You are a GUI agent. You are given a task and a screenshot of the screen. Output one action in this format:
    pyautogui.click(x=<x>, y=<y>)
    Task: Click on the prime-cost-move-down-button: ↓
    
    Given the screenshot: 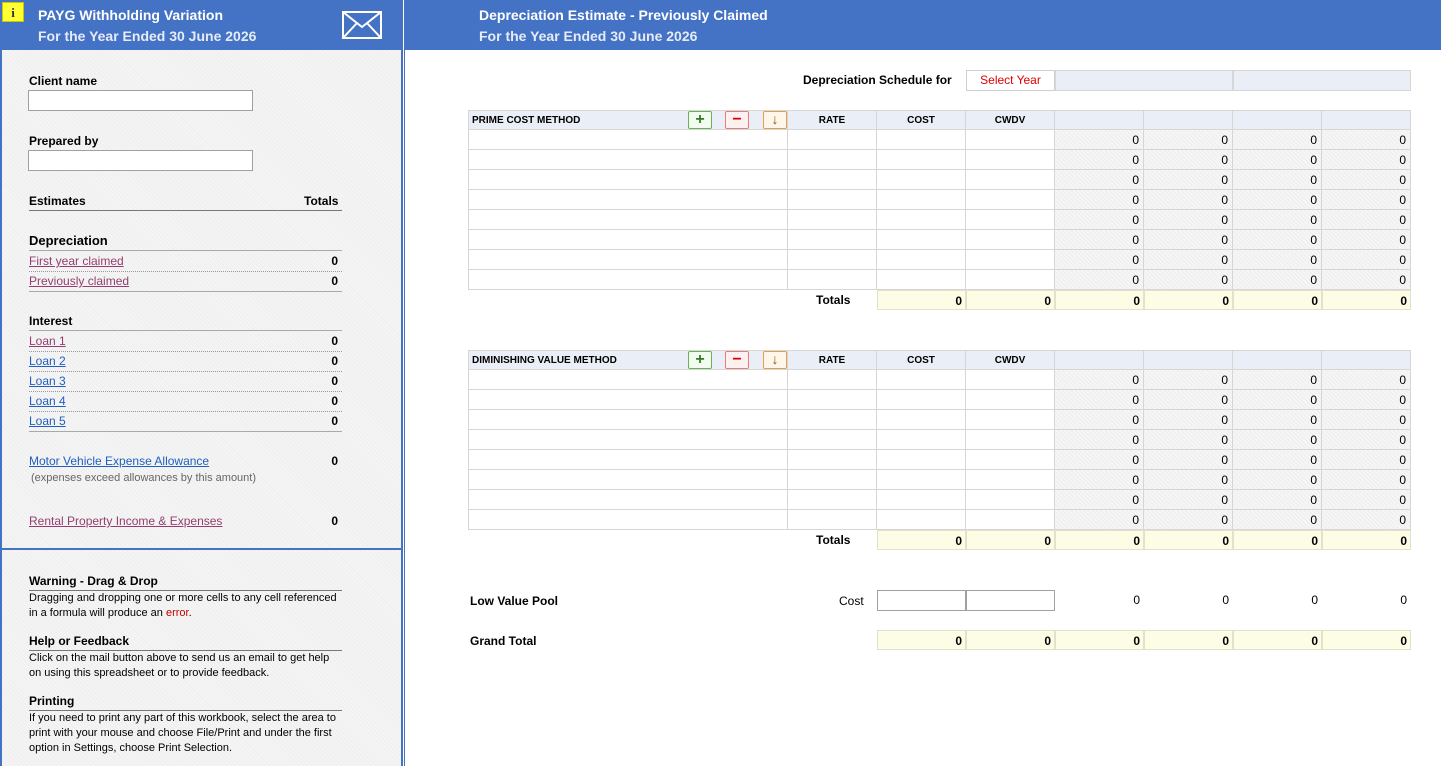 What is the action you would take?
    pyautogui.click(x=775, y=120)
    